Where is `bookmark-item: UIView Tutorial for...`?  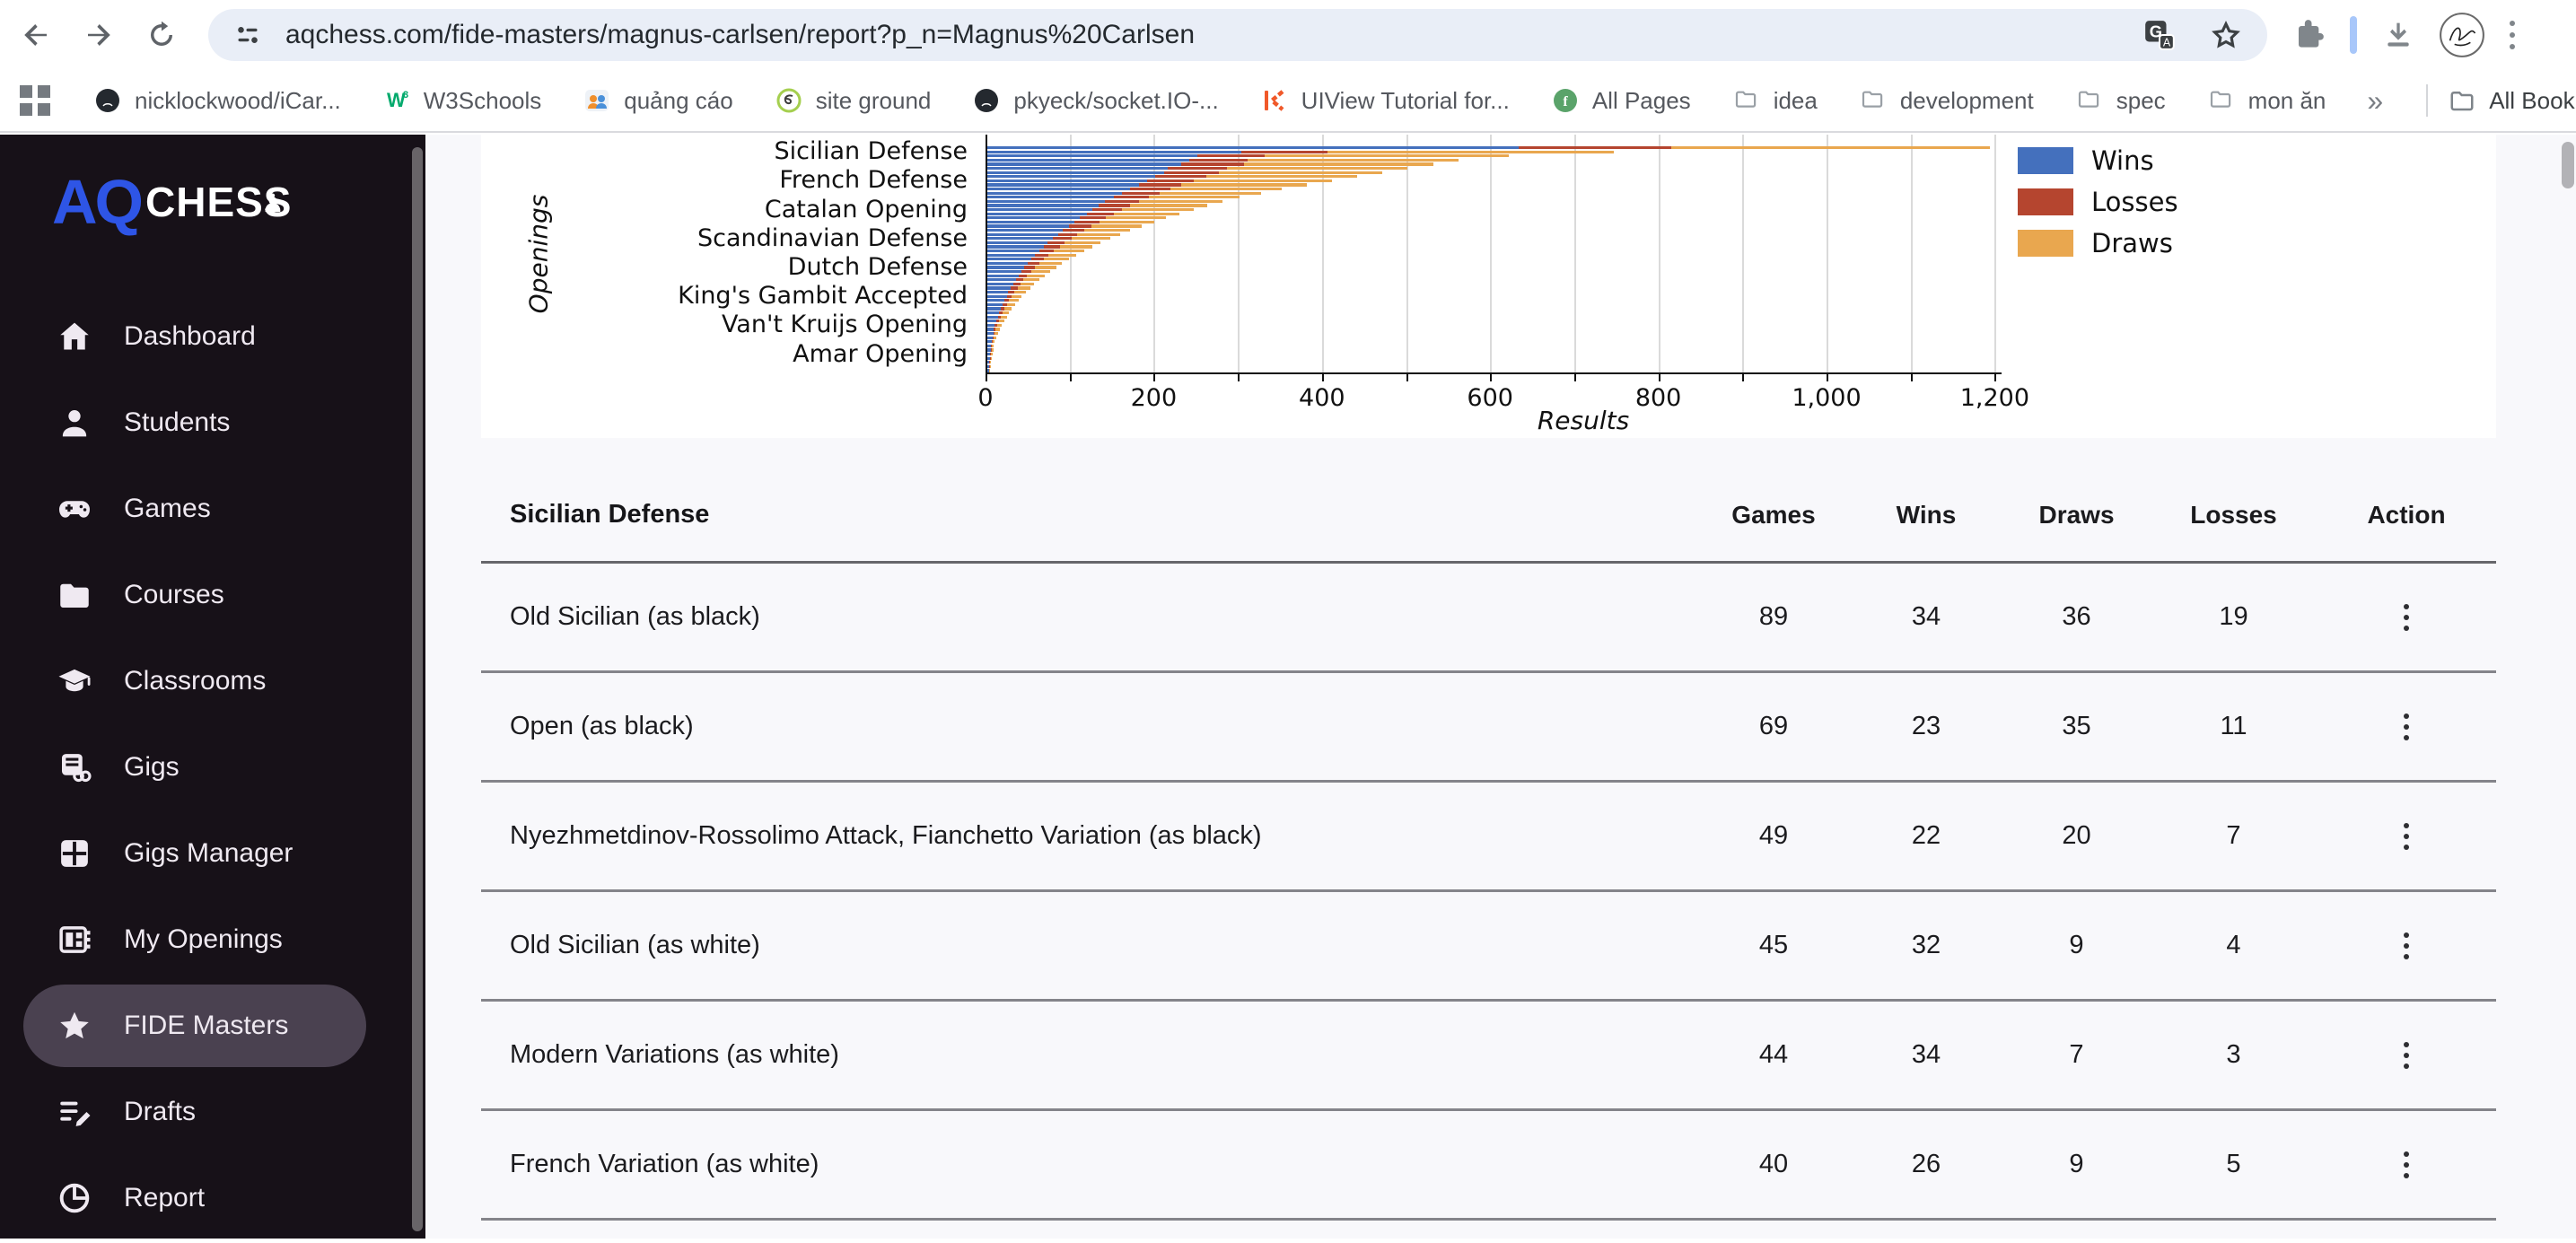
bookmark-item: UIView Tutorial for... is located at coordinates (1385, 100).